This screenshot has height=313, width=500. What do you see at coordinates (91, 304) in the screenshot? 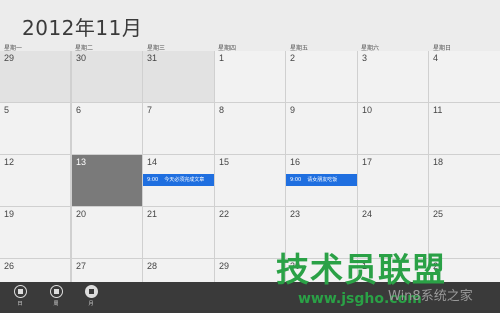
I see `month-view-label: 月` at bounding box center [91, 304].